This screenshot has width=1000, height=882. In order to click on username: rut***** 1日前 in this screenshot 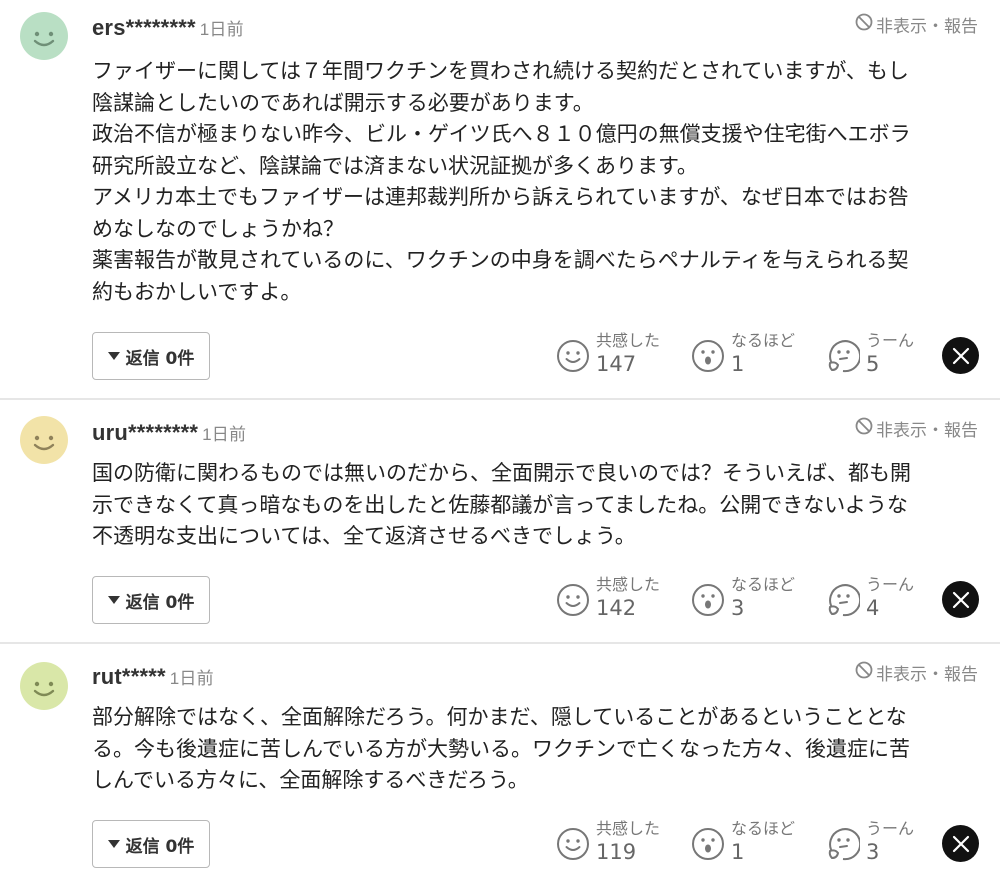, I will do `click(153, 677)`.